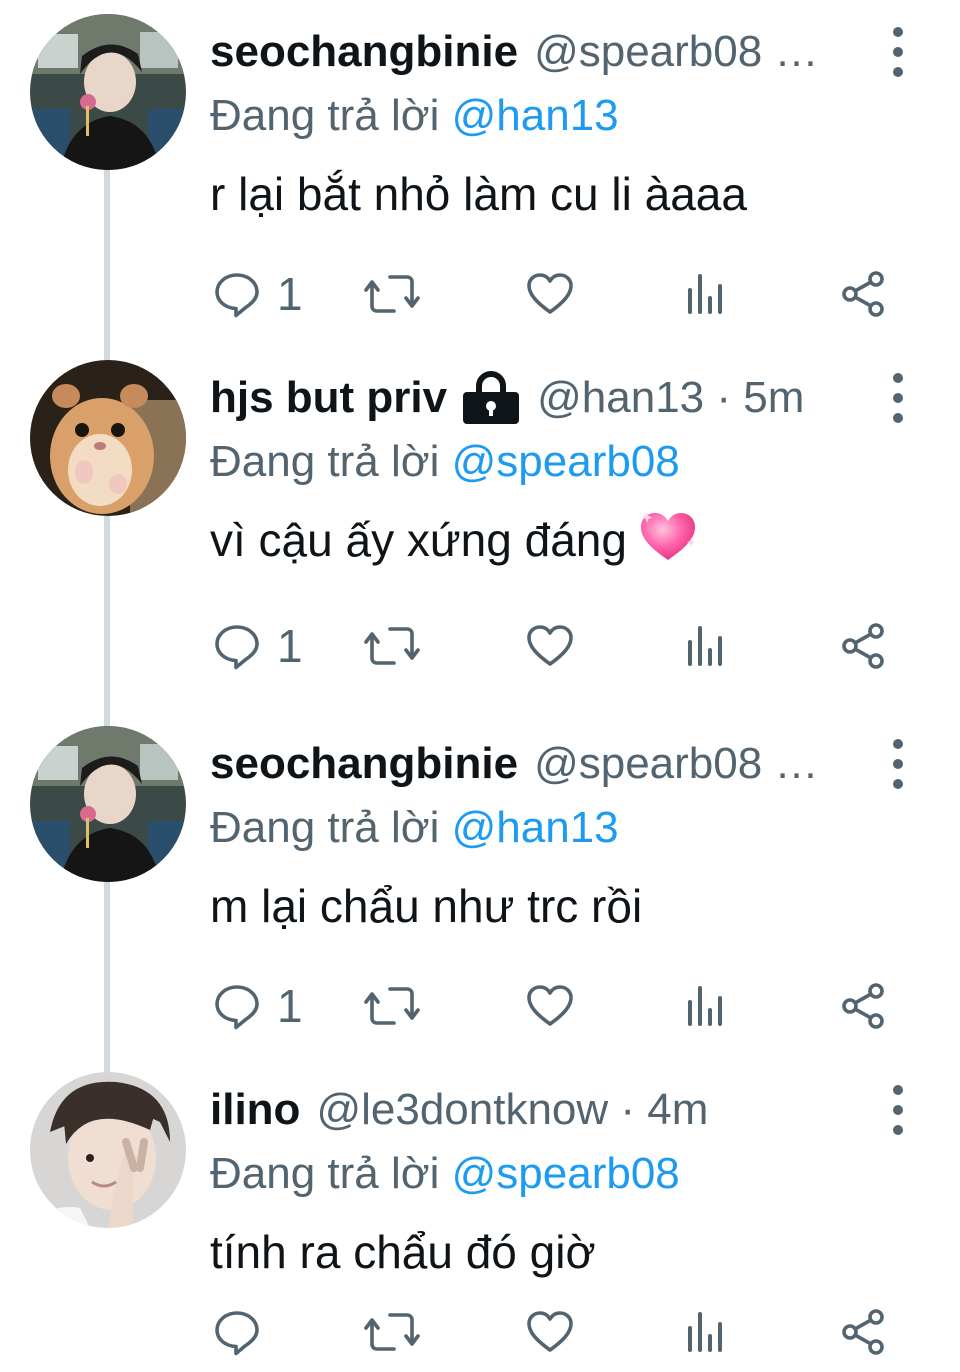  What do you see at coordinates (328, 398) in the screenshot?
I see `display-name: hjs but priv` at bounding box center [328, 398].